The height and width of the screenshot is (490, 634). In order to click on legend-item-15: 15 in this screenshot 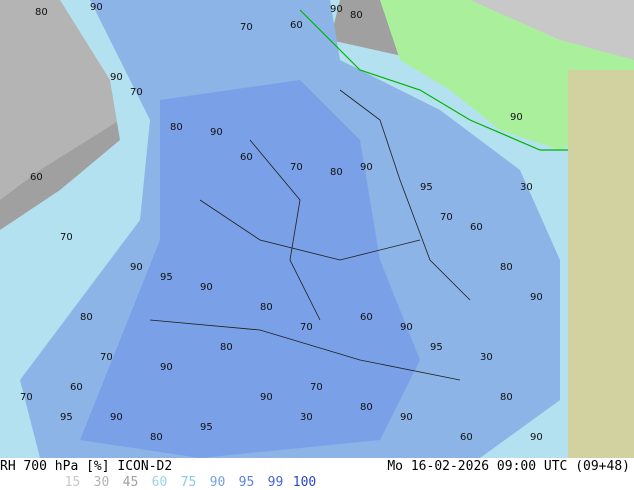, I will do `click(72, 482)`.